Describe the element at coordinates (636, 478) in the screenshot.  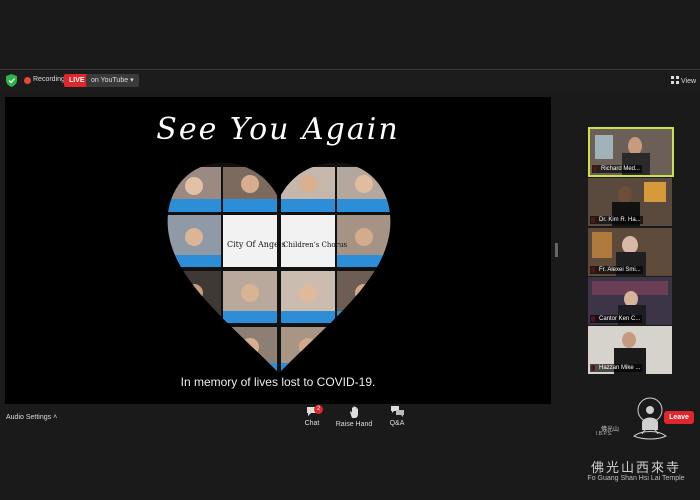
I see `watermark-temple-name-en: Fo Guang Shan Hsi Lai Temple` at that location.